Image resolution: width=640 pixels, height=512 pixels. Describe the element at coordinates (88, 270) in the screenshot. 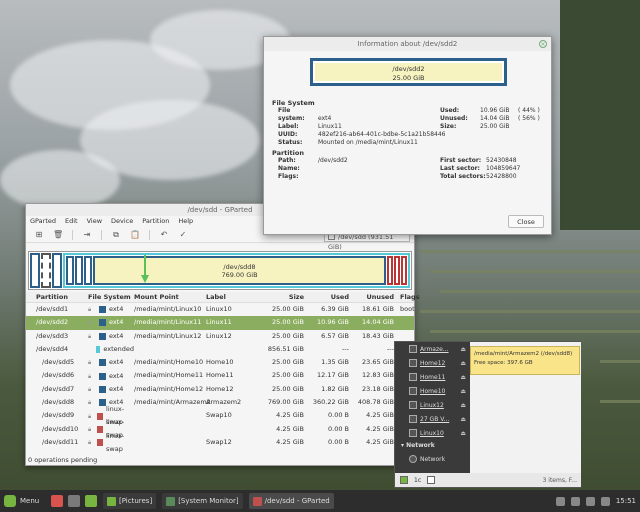

I see `map-partition-sdd7` at that location.